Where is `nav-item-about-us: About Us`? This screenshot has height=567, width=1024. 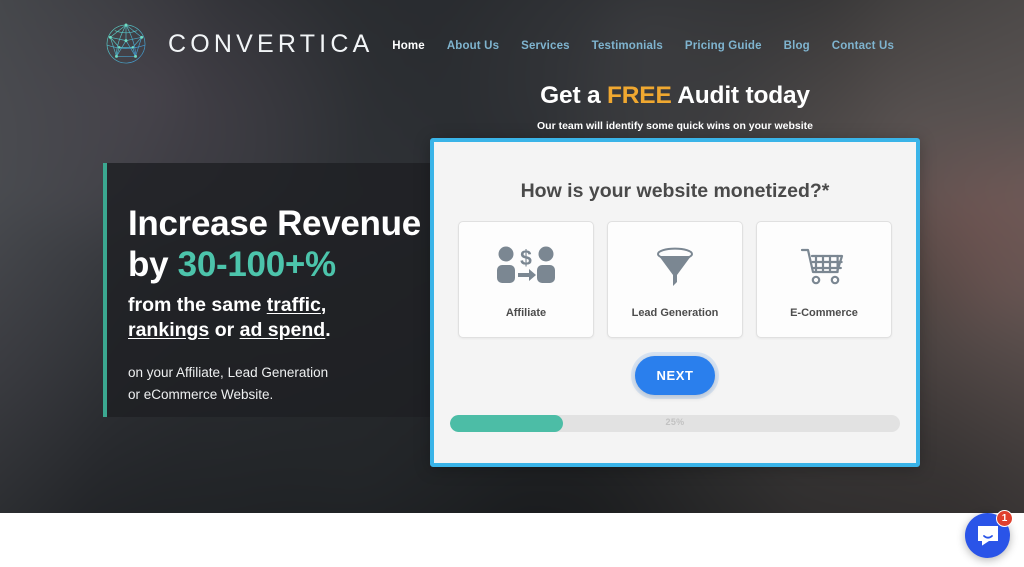
nav-item-about-us: About Us is located at coordinates (473, 46).